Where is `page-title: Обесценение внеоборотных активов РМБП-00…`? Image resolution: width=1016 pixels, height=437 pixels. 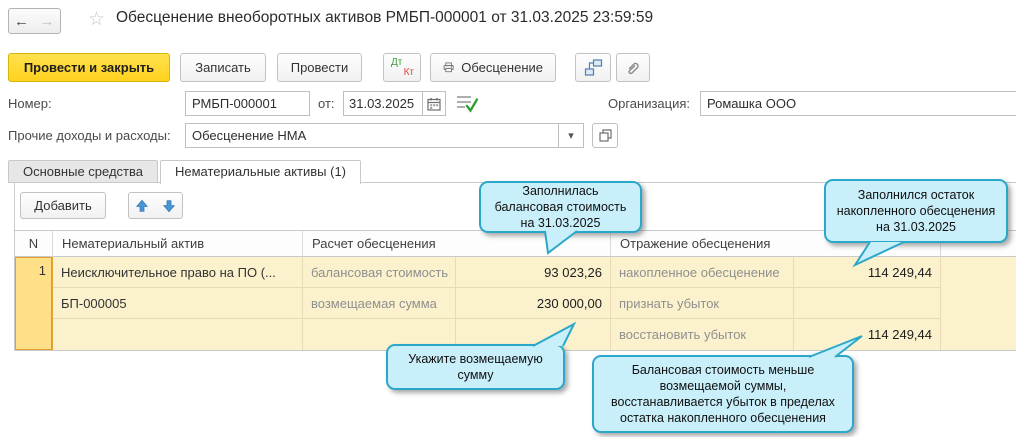
page-title: Обесценение внеоборотных активов РМБП-00… is located at coordinates (385, 17).